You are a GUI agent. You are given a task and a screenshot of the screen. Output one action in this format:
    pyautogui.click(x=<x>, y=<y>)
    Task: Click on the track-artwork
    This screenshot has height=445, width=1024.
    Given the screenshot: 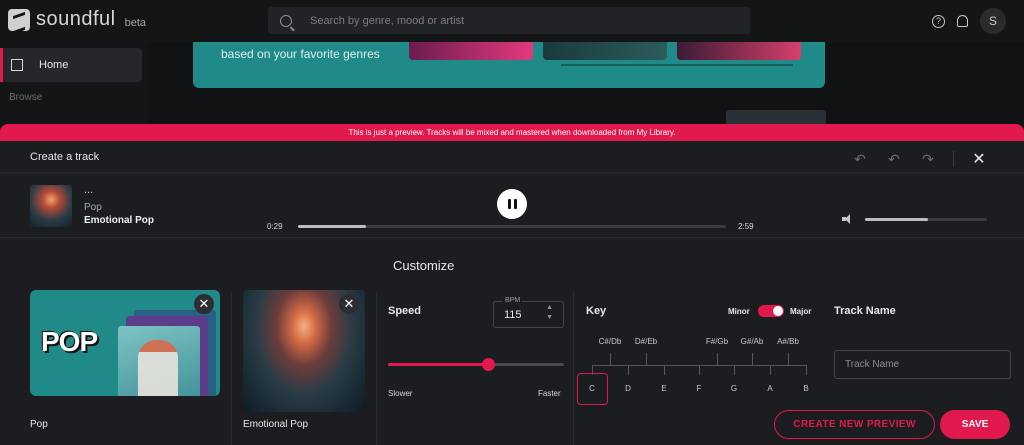 What is the action you would take?
    pyautogui.click(x=51, y=206)
    